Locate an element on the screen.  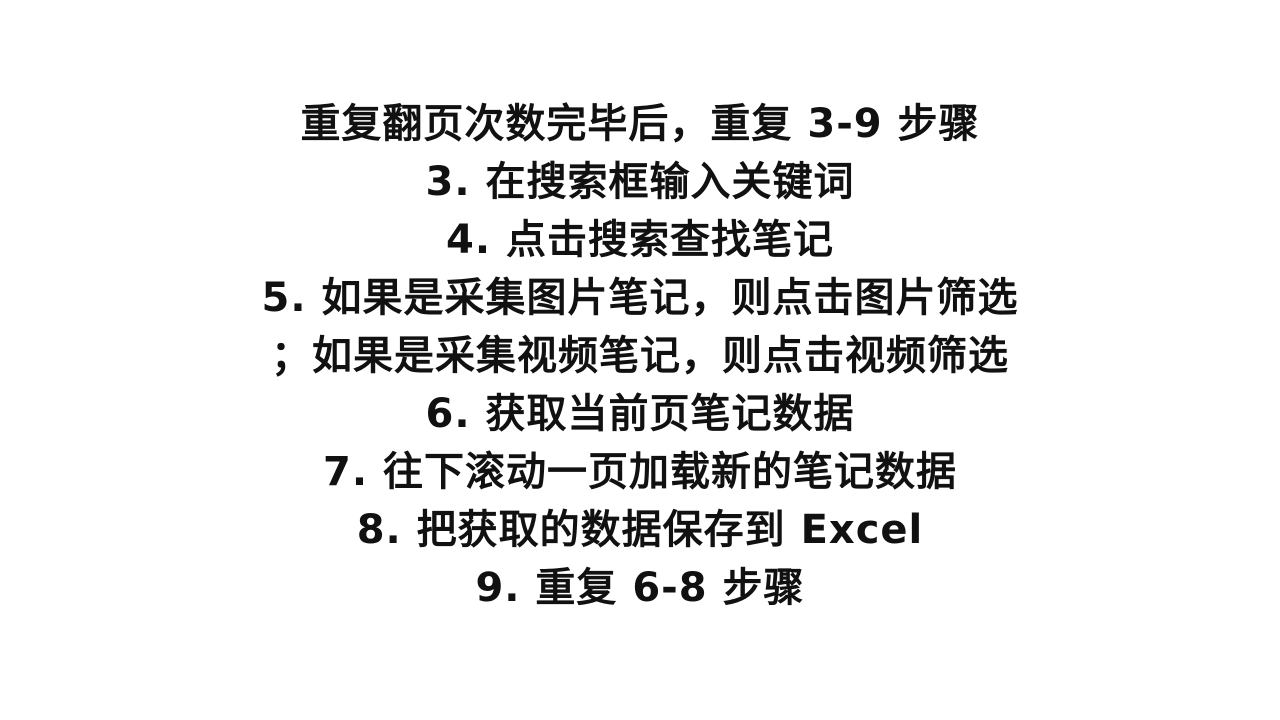
step-5-continuation-line: ；如果是采集视频笔记，则点击视频筛选 is located at coordinates (640, 356).